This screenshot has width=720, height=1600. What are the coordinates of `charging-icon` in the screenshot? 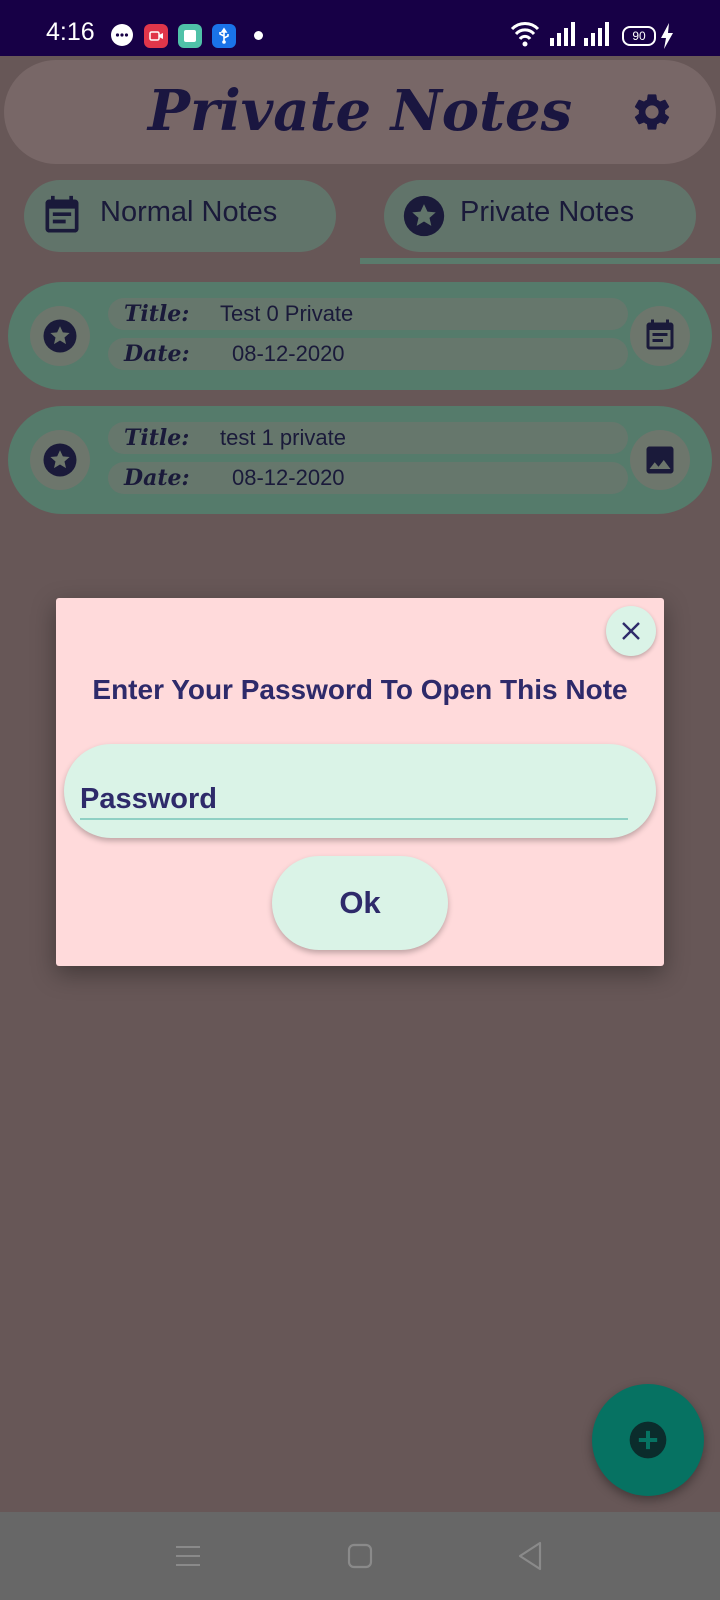 It's located at (667, 36).